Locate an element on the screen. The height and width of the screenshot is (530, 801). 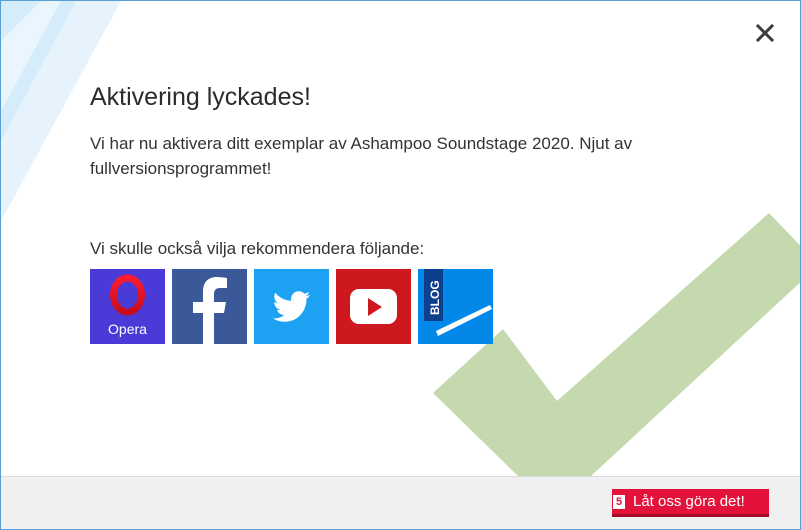
close-button is located at coordinates (765, 33).